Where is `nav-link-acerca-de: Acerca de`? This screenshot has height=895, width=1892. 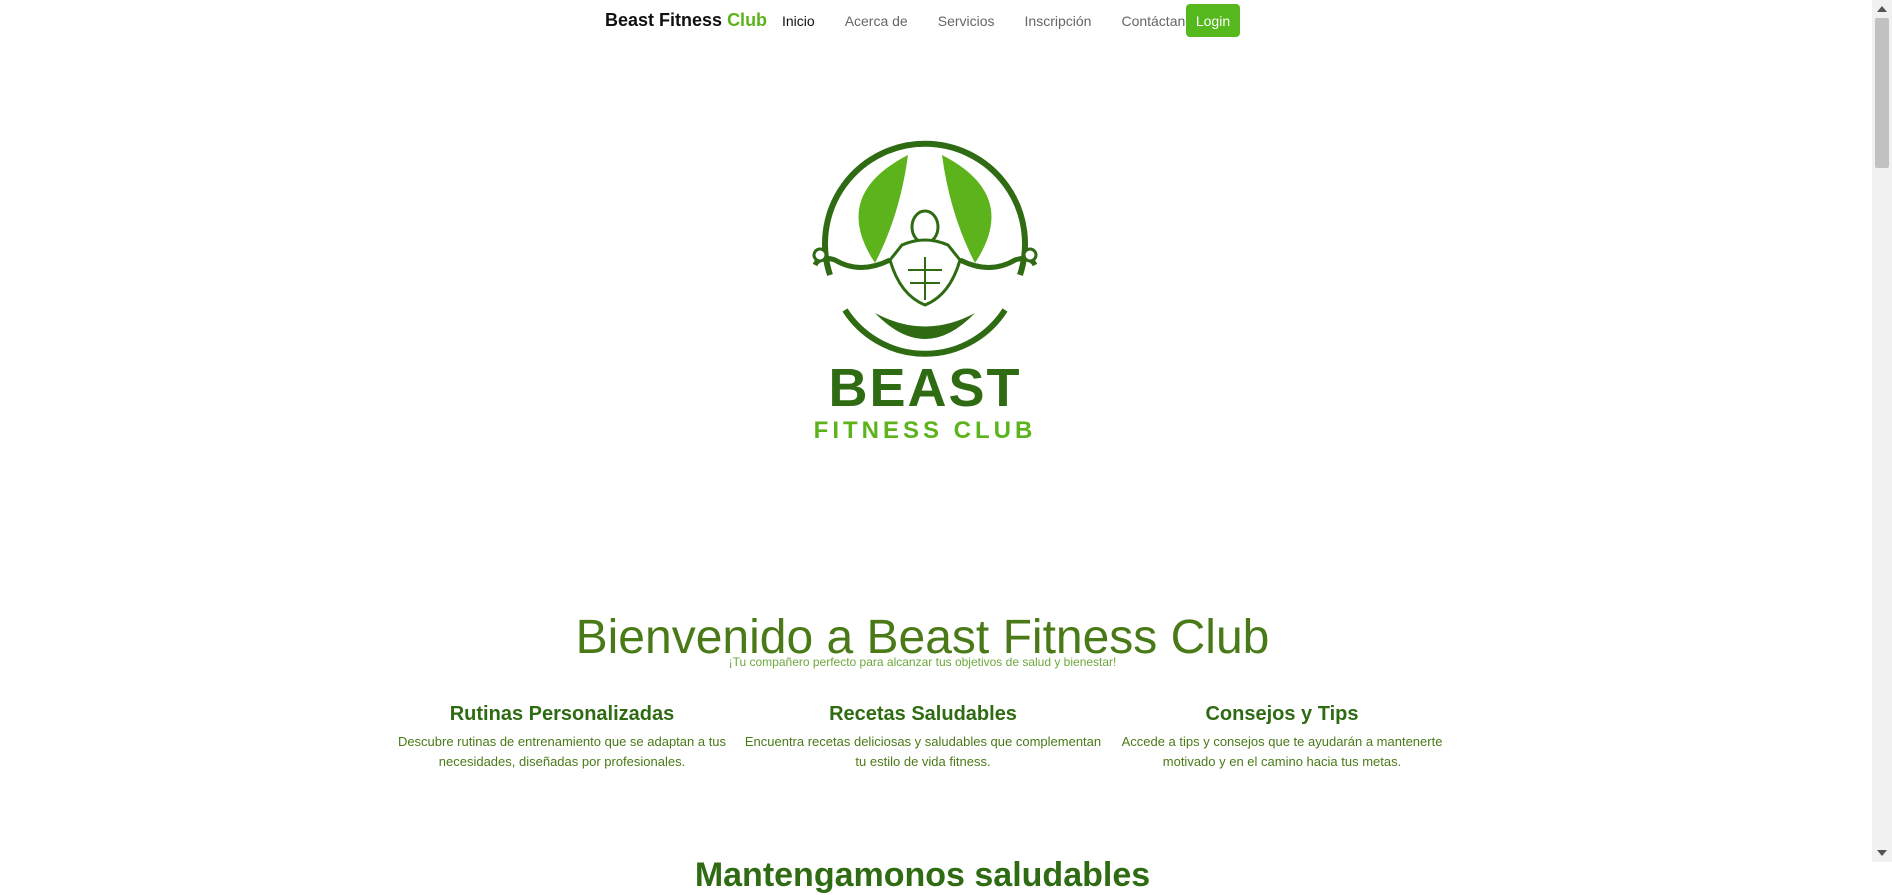
nav-link-acerca-de: Acerca de is located at coordinates (876, 21).